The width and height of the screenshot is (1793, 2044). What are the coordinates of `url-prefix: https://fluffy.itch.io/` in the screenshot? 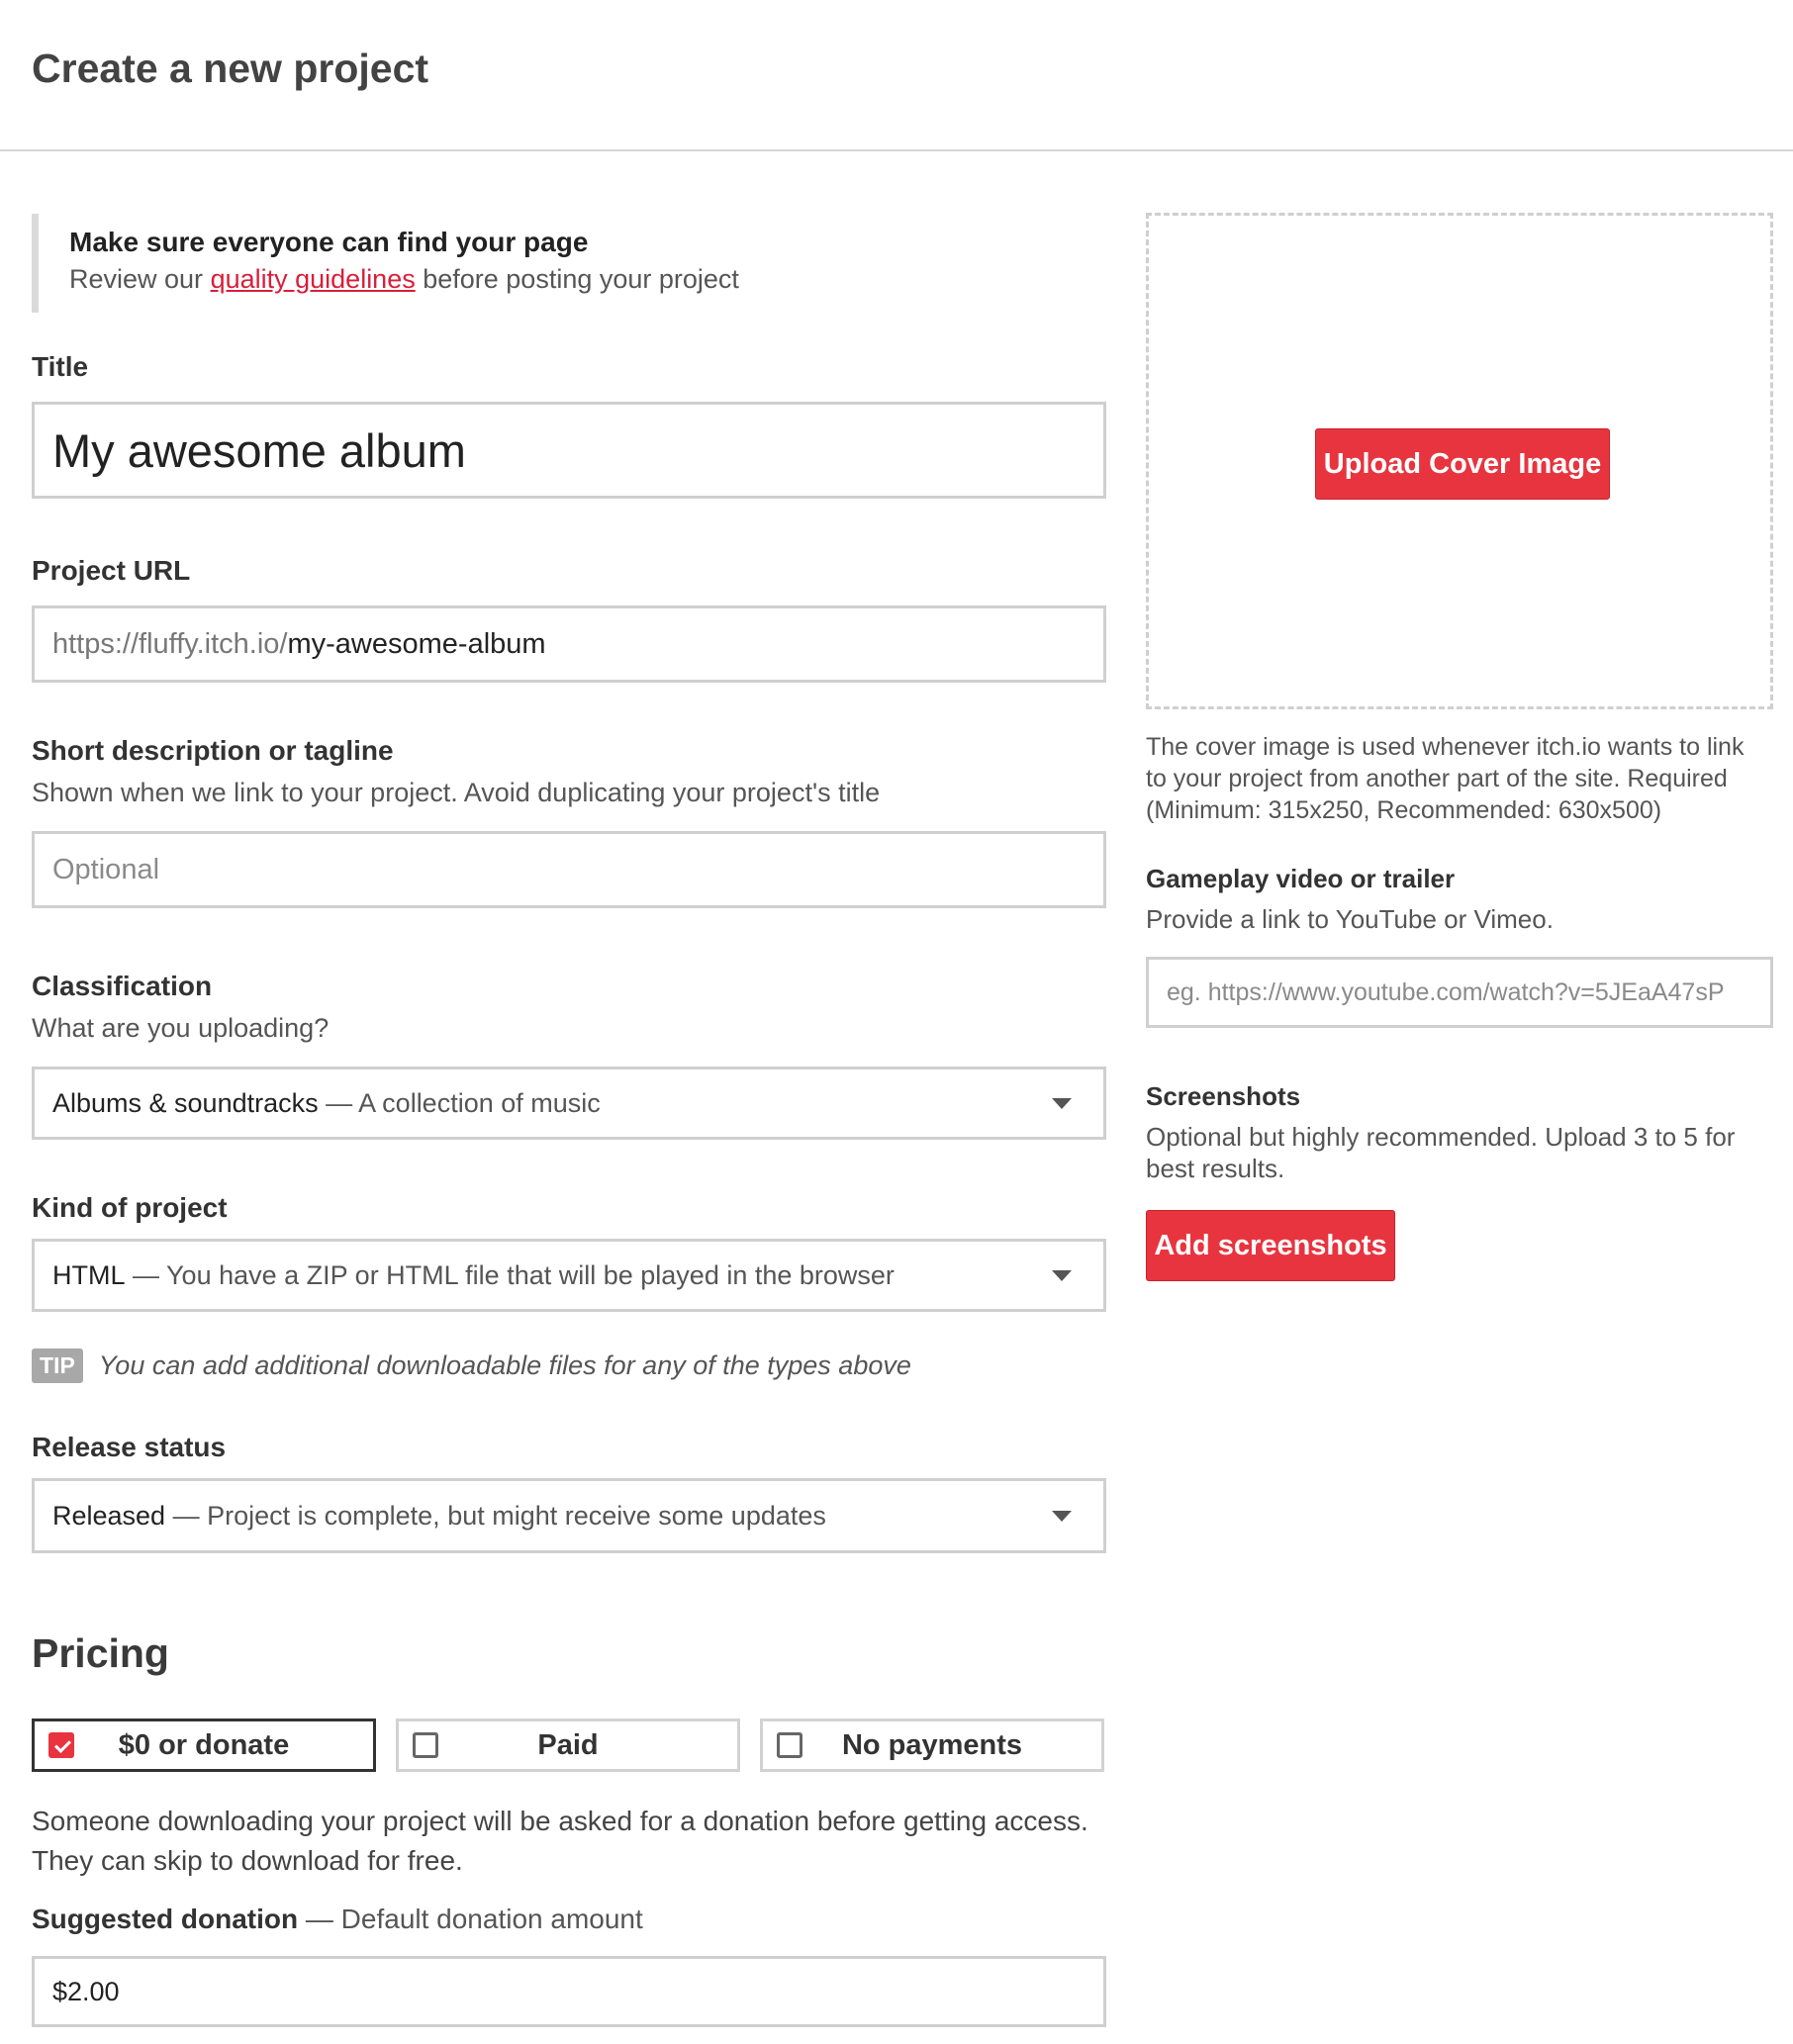 It's located at (170, 643).